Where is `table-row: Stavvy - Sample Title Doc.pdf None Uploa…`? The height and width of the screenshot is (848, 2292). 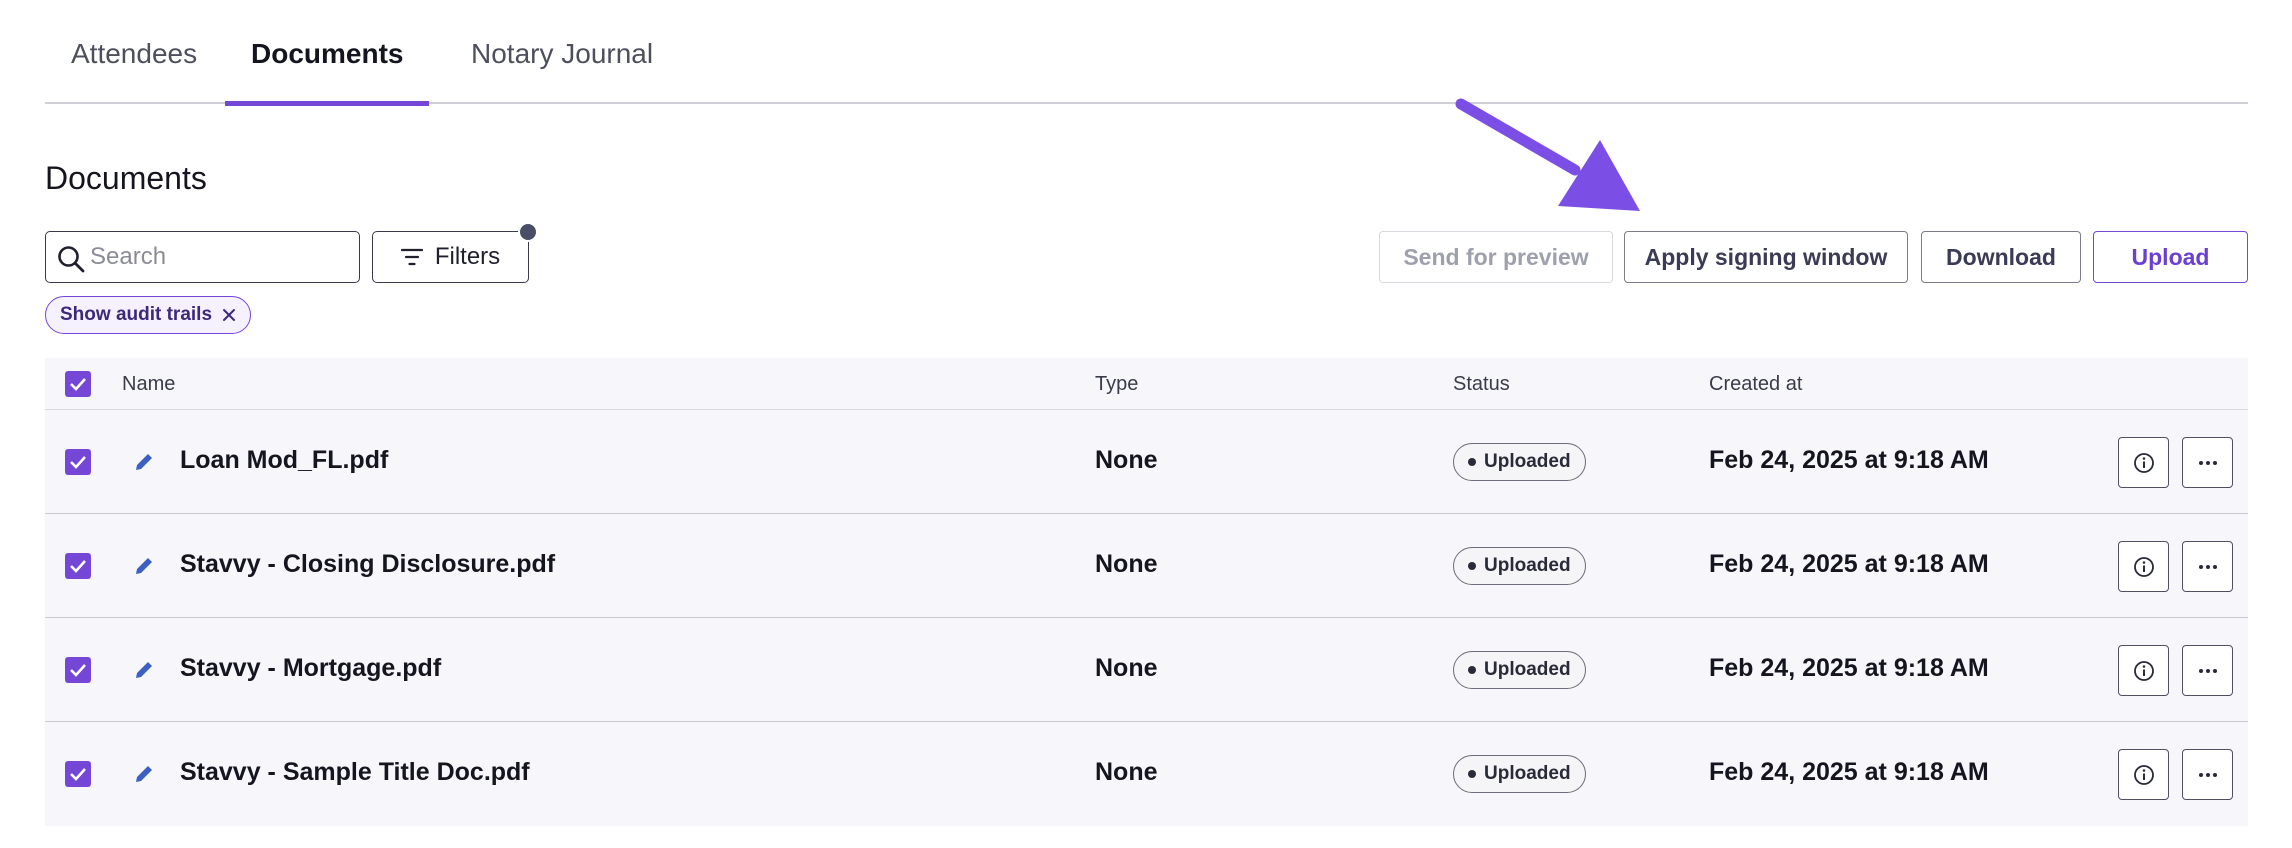
table-row: Stavvy - Sample Title Doc.pdf None Uploa… is located at coordinates (1146, 774).